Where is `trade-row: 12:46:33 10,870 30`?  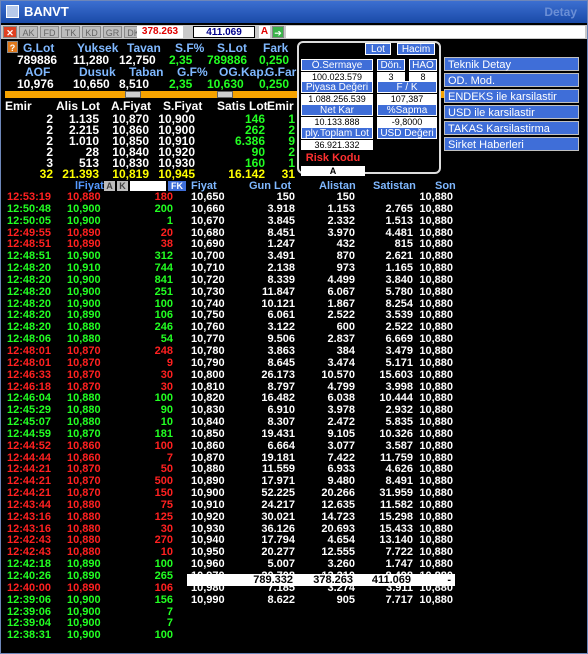 trade-row: 12:46:33 10,870 30 is located at coordinates (92, 375).